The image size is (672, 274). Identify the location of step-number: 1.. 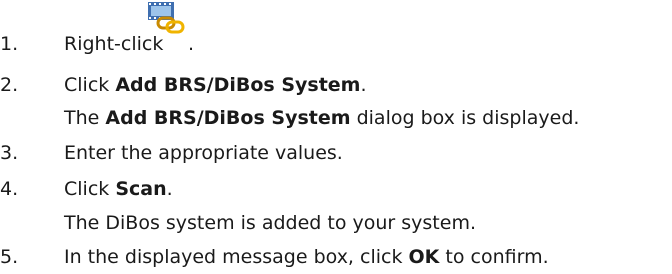
(9, 44).